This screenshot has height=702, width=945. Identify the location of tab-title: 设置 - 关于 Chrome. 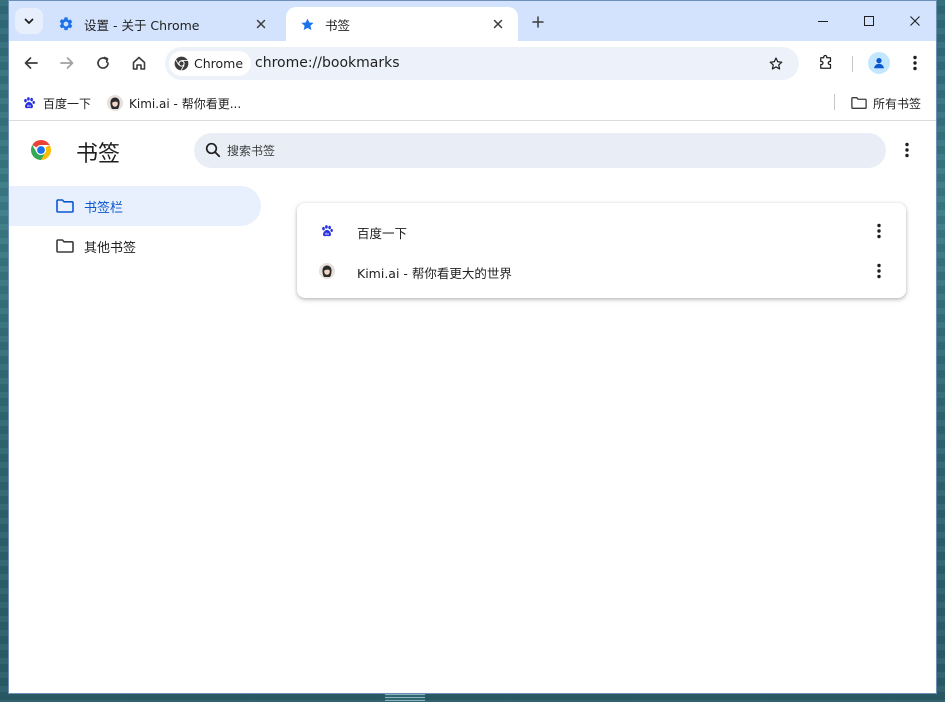
(142, 25).